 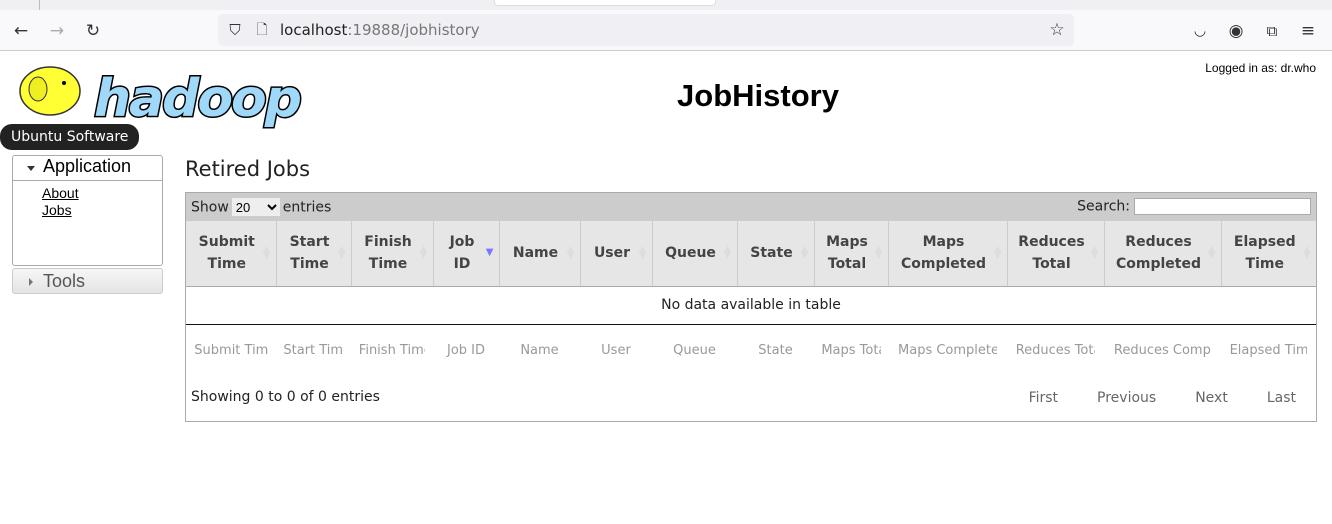 I want to click on column-header: Reduces Total ▲ ▼, so click(x=1056, y=254).